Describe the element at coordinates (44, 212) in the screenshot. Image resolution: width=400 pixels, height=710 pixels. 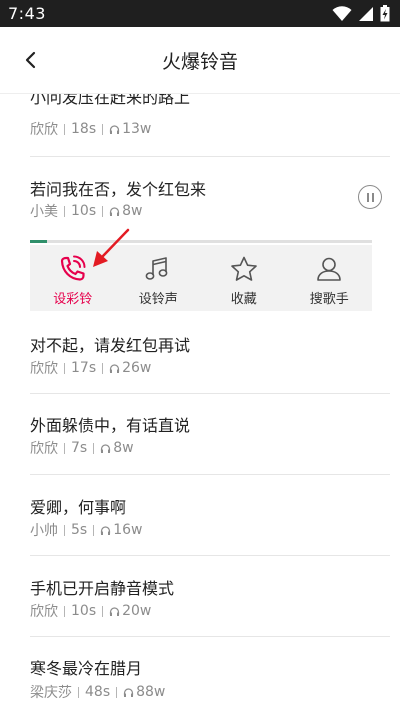
I see `ringtone-artist: 小美` at that location.